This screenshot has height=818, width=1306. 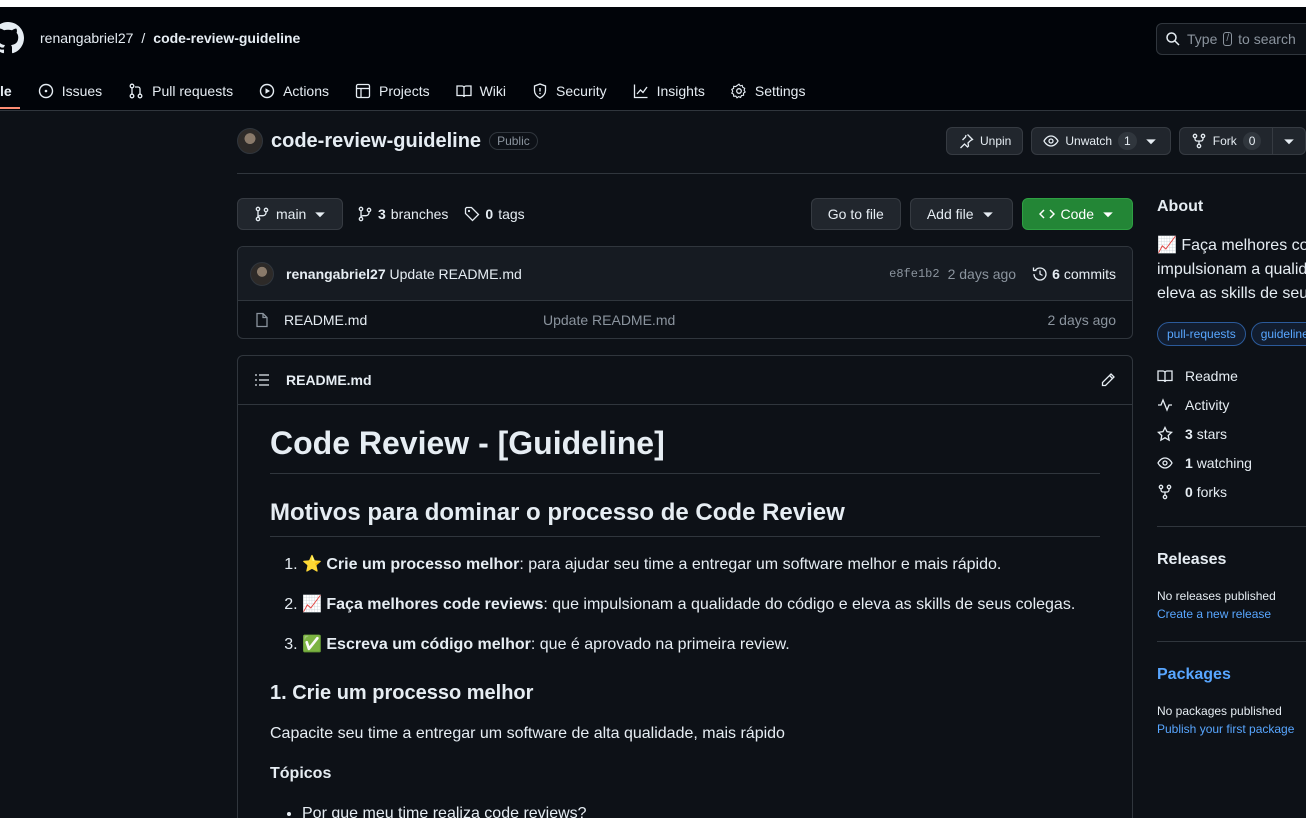 I want to click on tab-insights: Insights, so click(x=669, y=91).